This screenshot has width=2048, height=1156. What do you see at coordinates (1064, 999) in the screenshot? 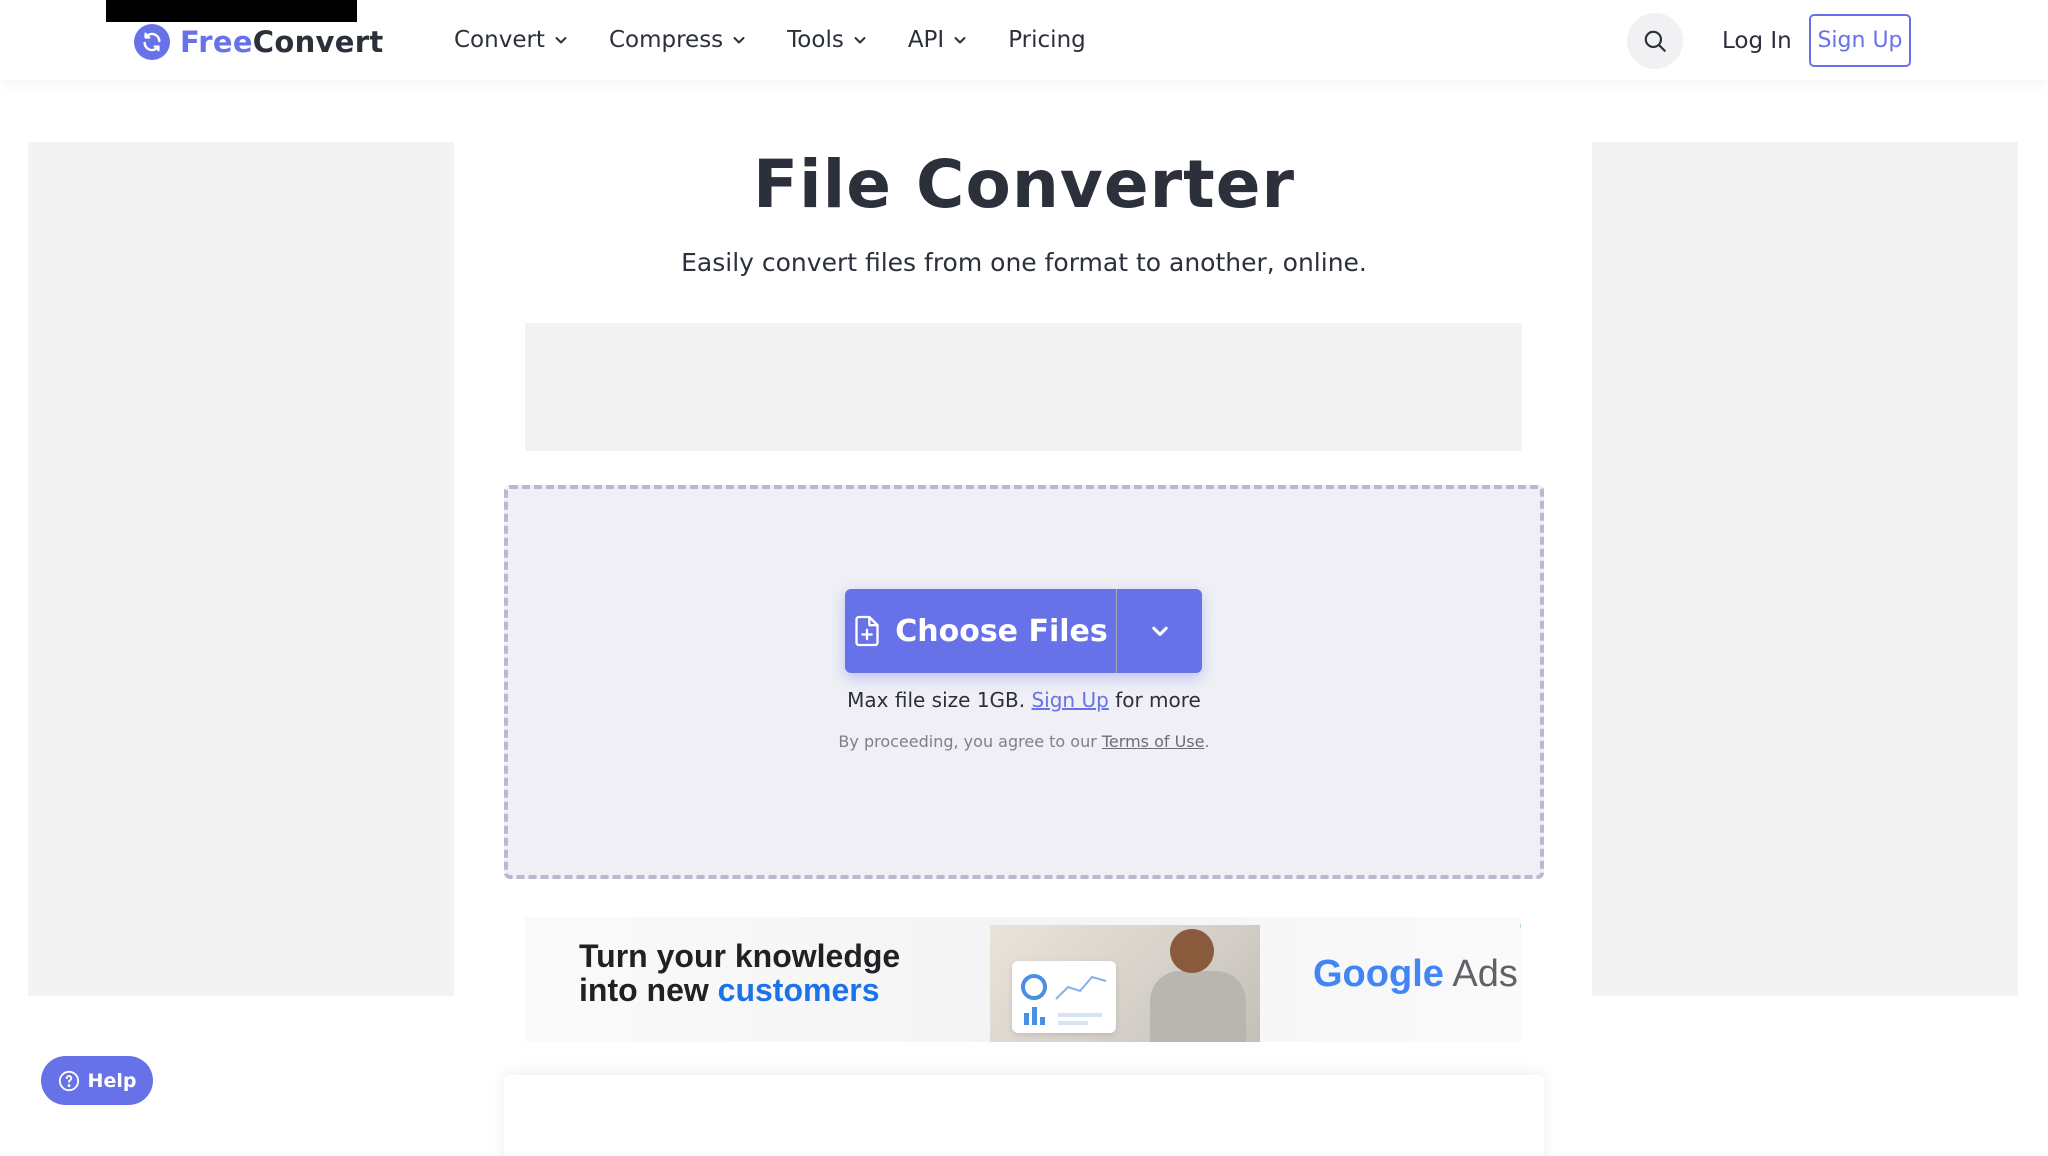
I see `ad-chart-graphic` at bounding box center [1064, 999].